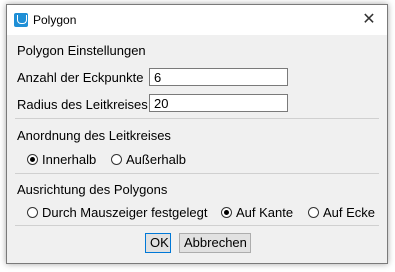 This screenshot has height=272, width=395. I want to click on cancel-button: Abbrechen, so click(215, 243).